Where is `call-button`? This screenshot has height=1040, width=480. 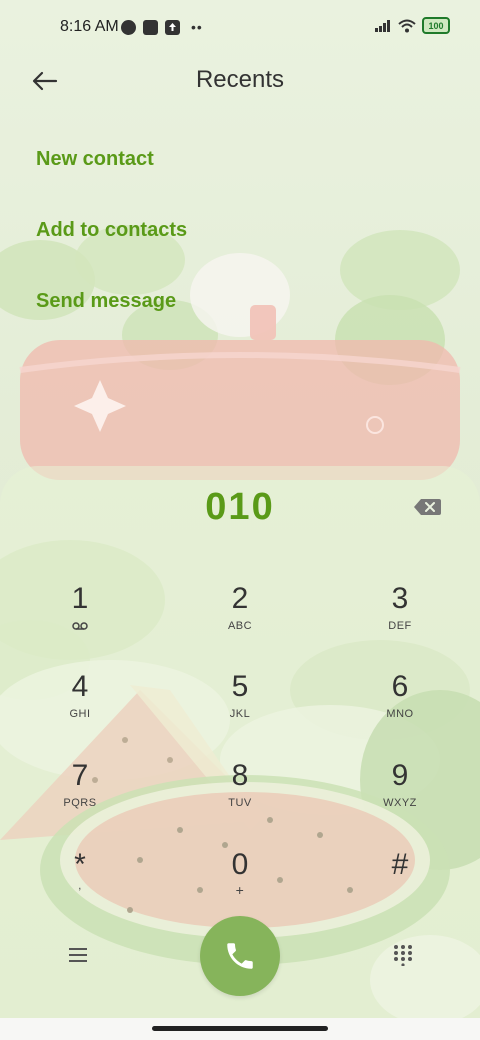 call-button is located at coordinates (240, 956).